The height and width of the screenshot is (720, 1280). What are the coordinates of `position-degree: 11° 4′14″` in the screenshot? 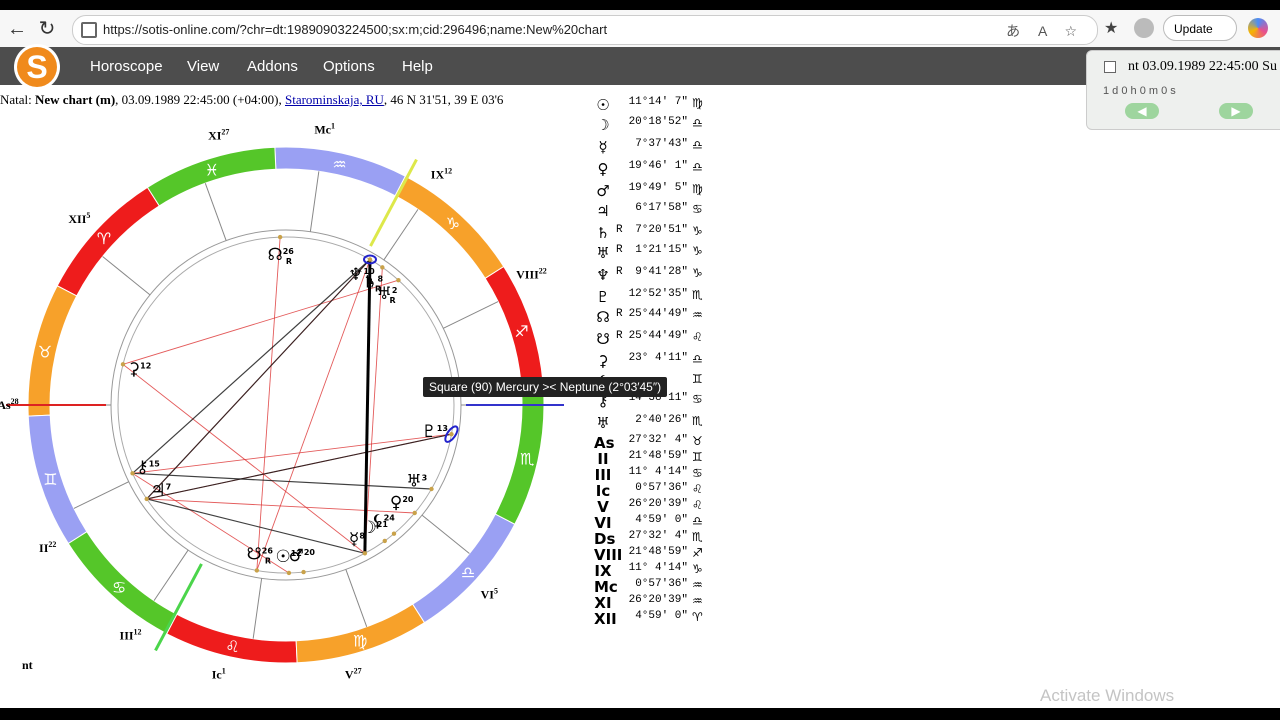 It's located at (658, 568).